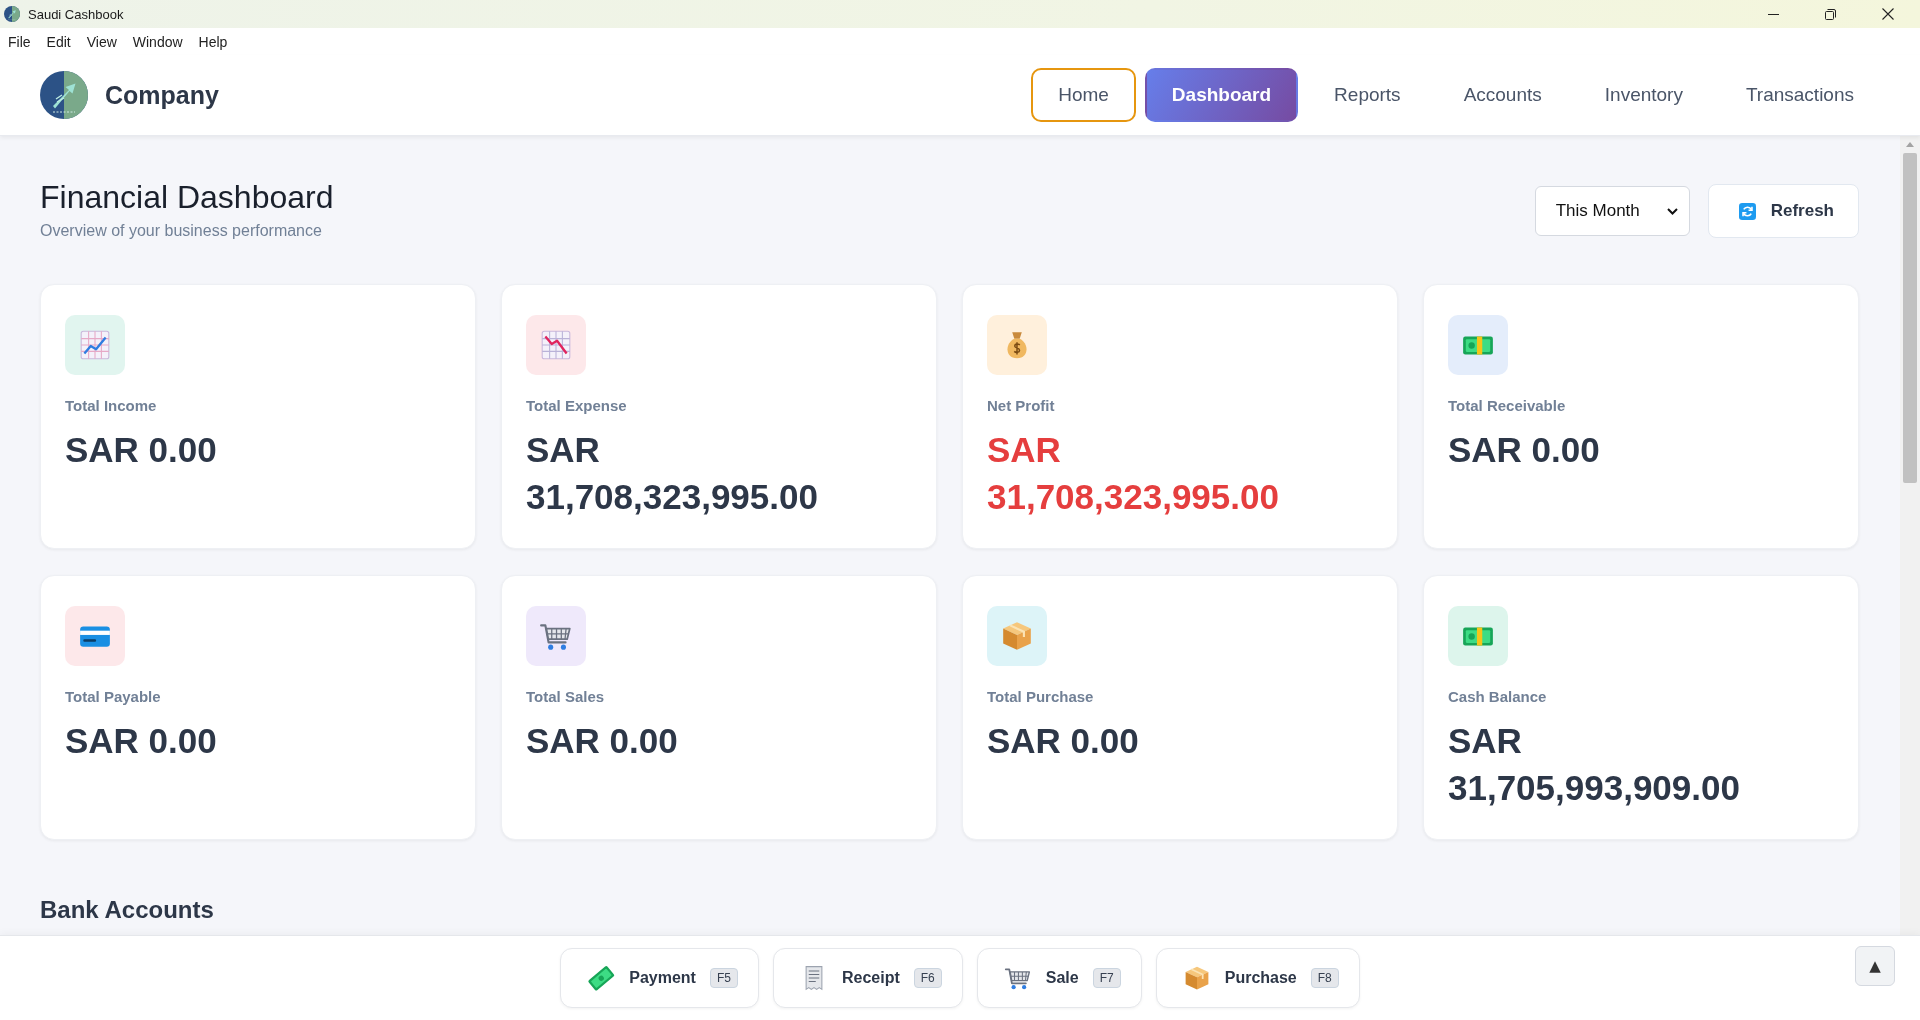 Image resolution: width=1920 pixels, height=1020 pixels. What do you see at coordinates (1594, 764) in the screenshot?
I see `stat-value: SAR 31,705,993,909.00` at bounding box center [1594, 764].